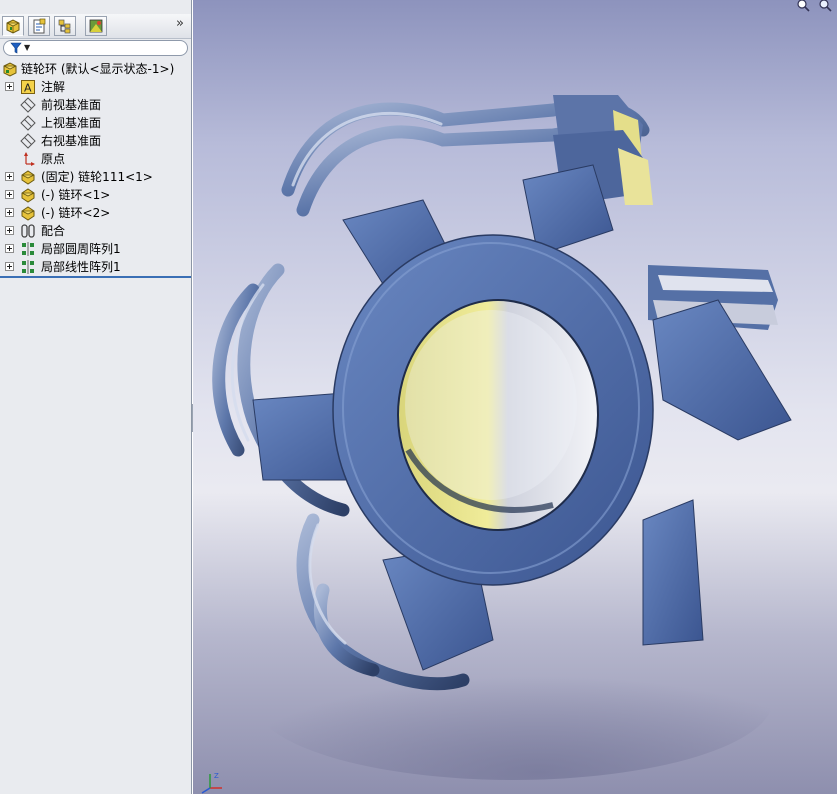 The width and height of the screenshot is (837, 794). Describe the element at coordinates (81, 267) in the screenshot. I see `tree-item-label: 局部线性阵列1` at that location.